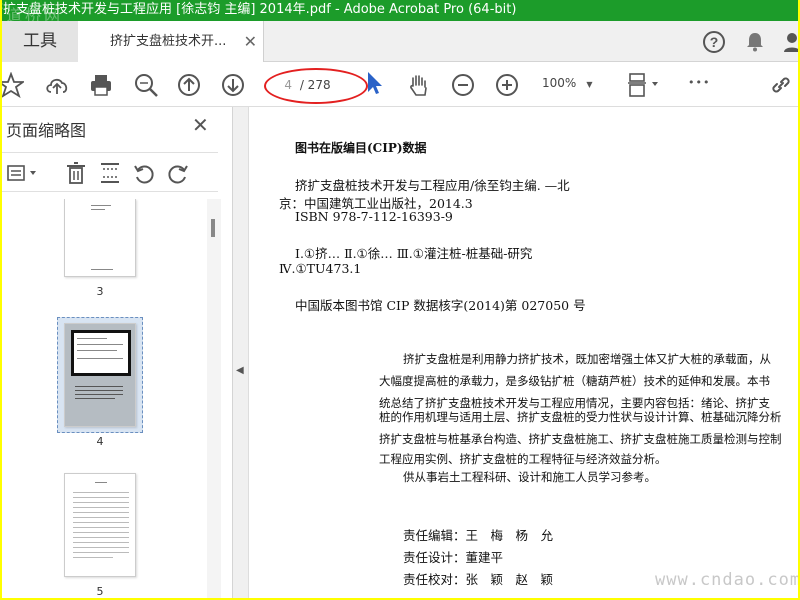  What do you see at coordinates (414, 253) in the screenshot?
I see `cip-line: Ⅰ.①挤… Ⅱ.①徐… Ⅲ.①灌注桩-桩基础-研究` at bounding box center [414, 253].